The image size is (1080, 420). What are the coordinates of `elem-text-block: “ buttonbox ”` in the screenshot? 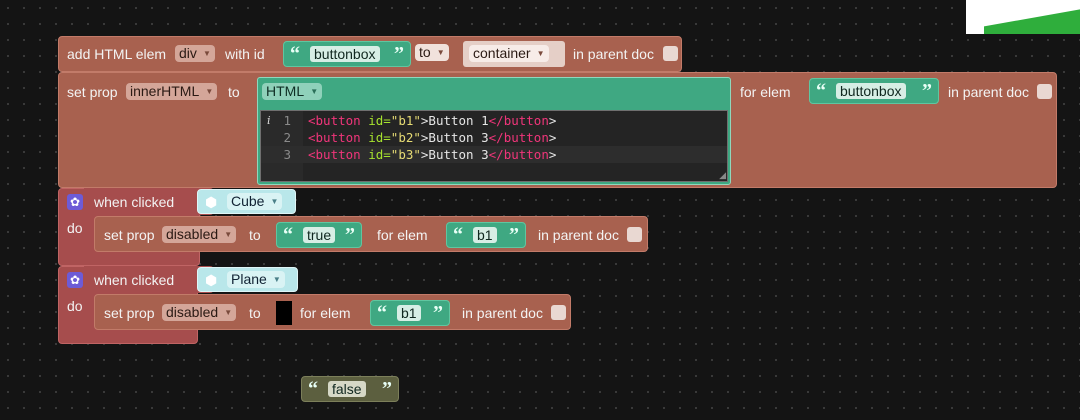 It's located at (874, 91).